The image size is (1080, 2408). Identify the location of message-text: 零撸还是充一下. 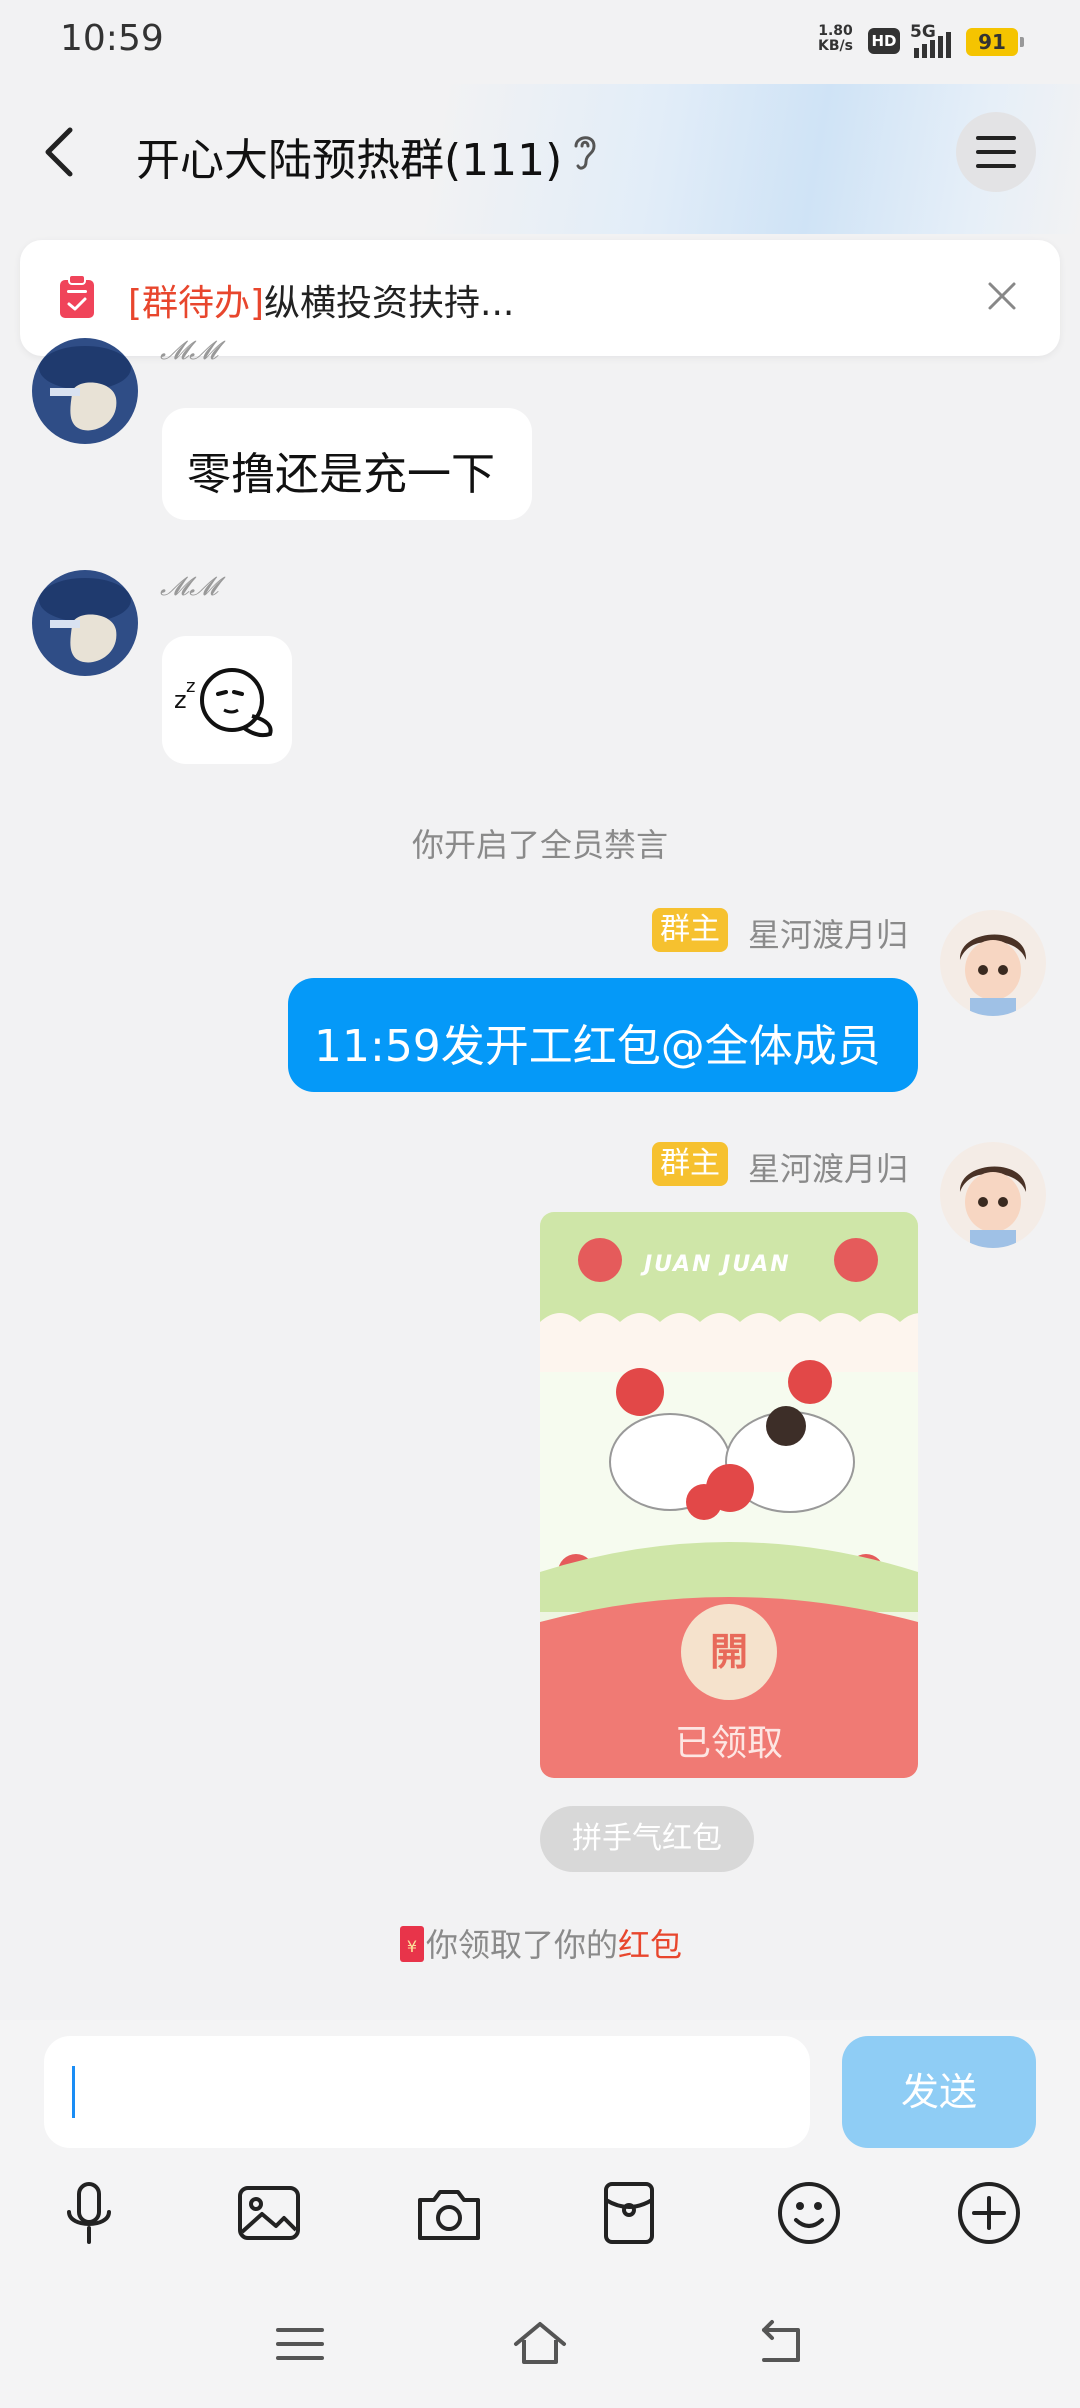
(341, 474).